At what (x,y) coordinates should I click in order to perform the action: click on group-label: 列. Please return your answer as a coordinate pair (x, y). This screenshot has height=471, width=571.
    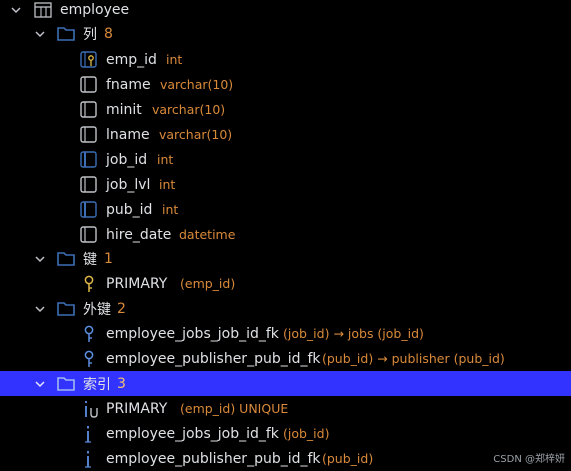
    Looking at the image, I should click on (90, 34).